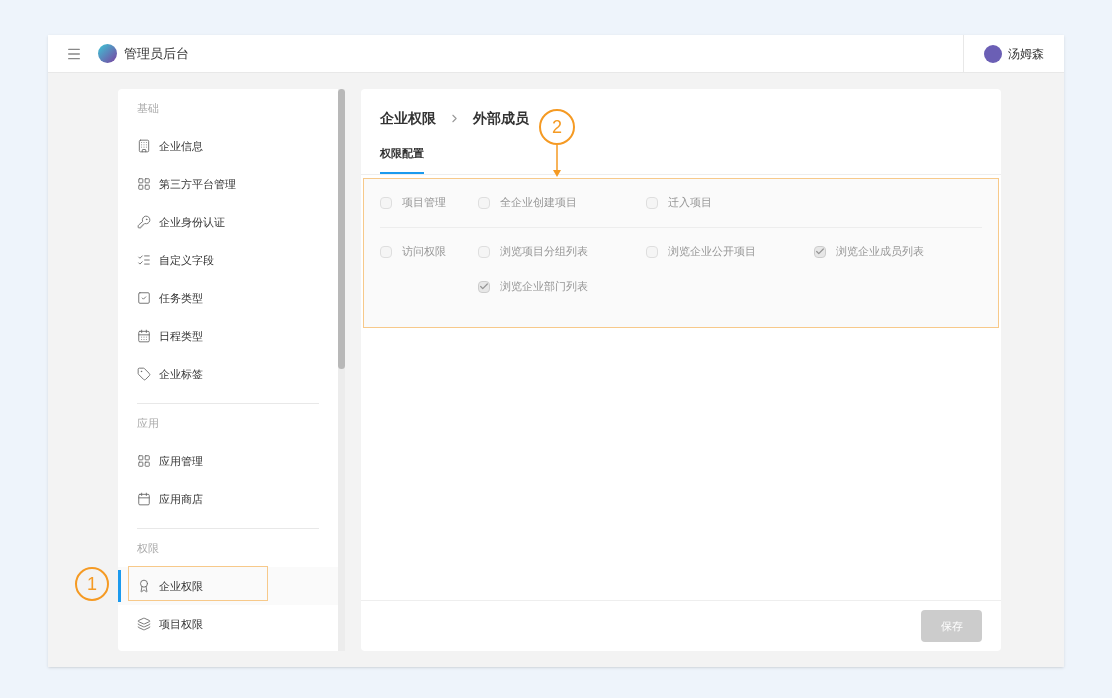 The image size is (1112, 698). What do you see at coordinates (144, 624) in the screenshot?
I see `layers-icon` at bounding box center [144, 624].